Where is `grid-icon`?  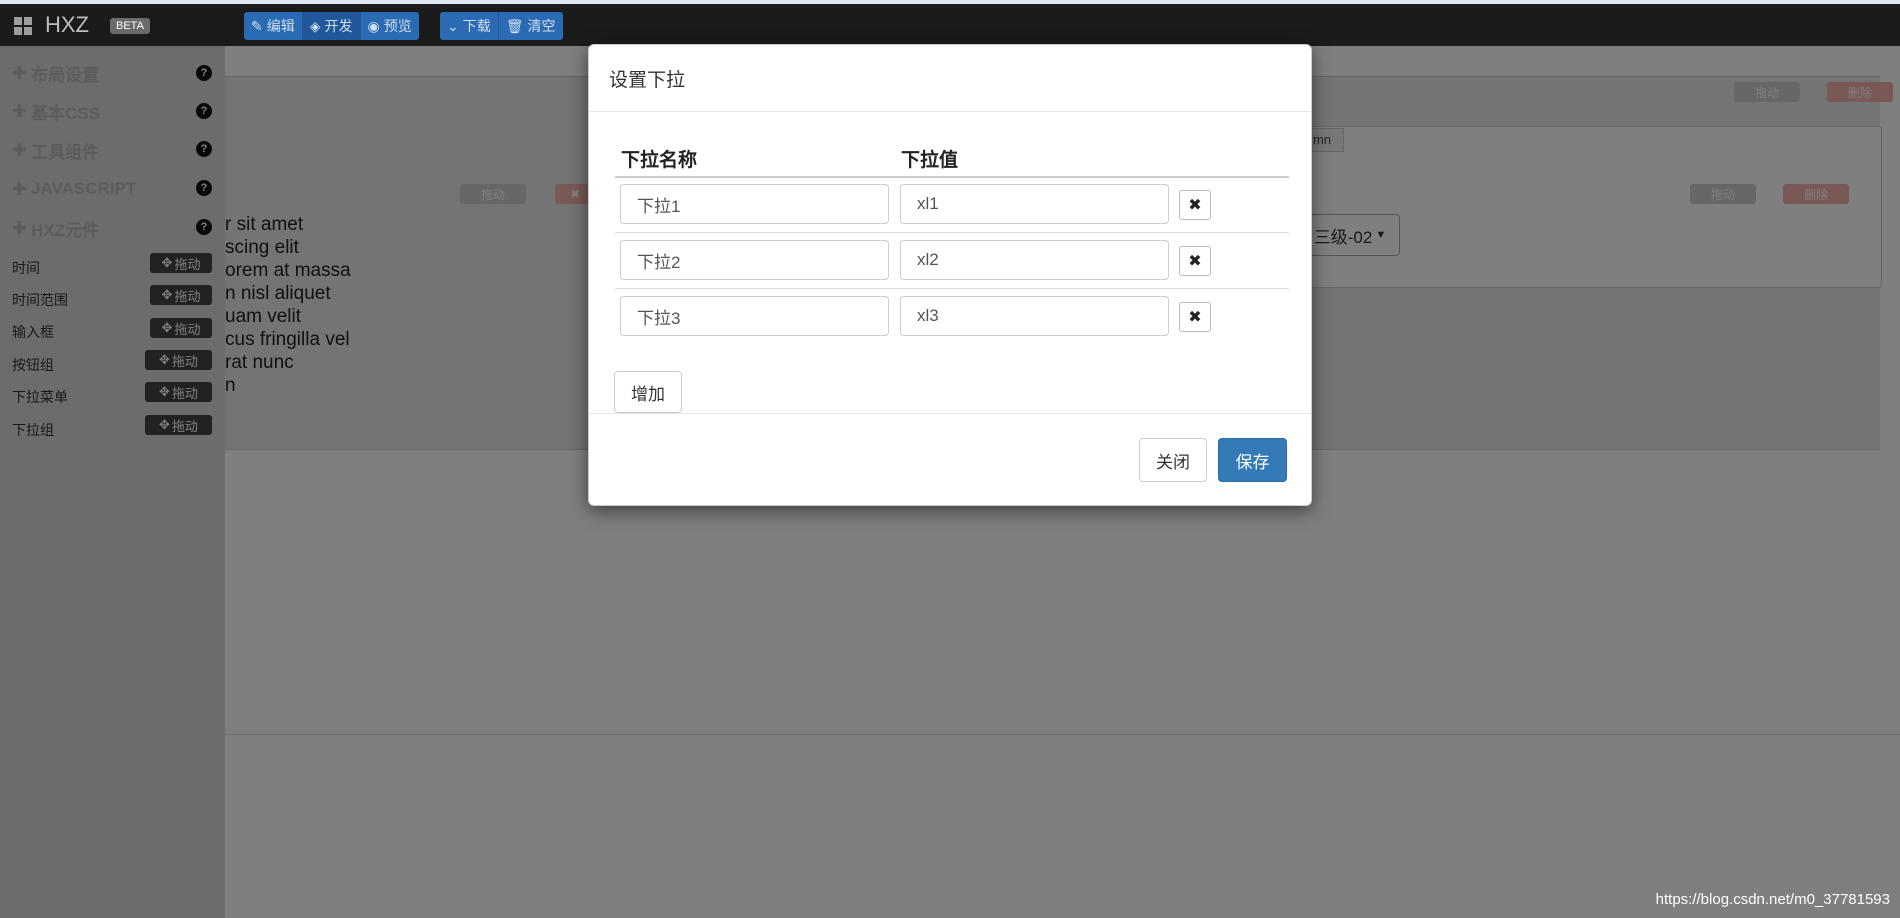
grid-icon is located at coordinates (23, 26).